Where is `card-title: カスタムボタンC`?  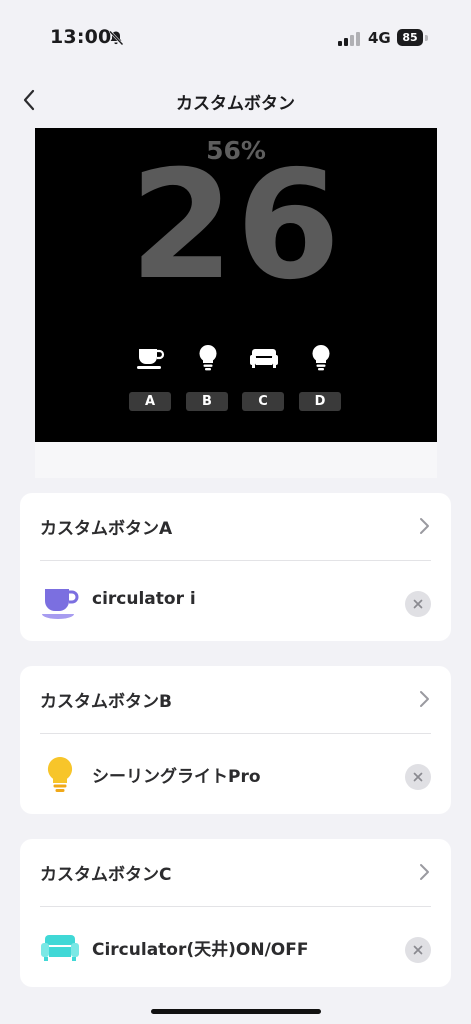 card-title: カスタムボタンC is located at coordinates (106, 875).